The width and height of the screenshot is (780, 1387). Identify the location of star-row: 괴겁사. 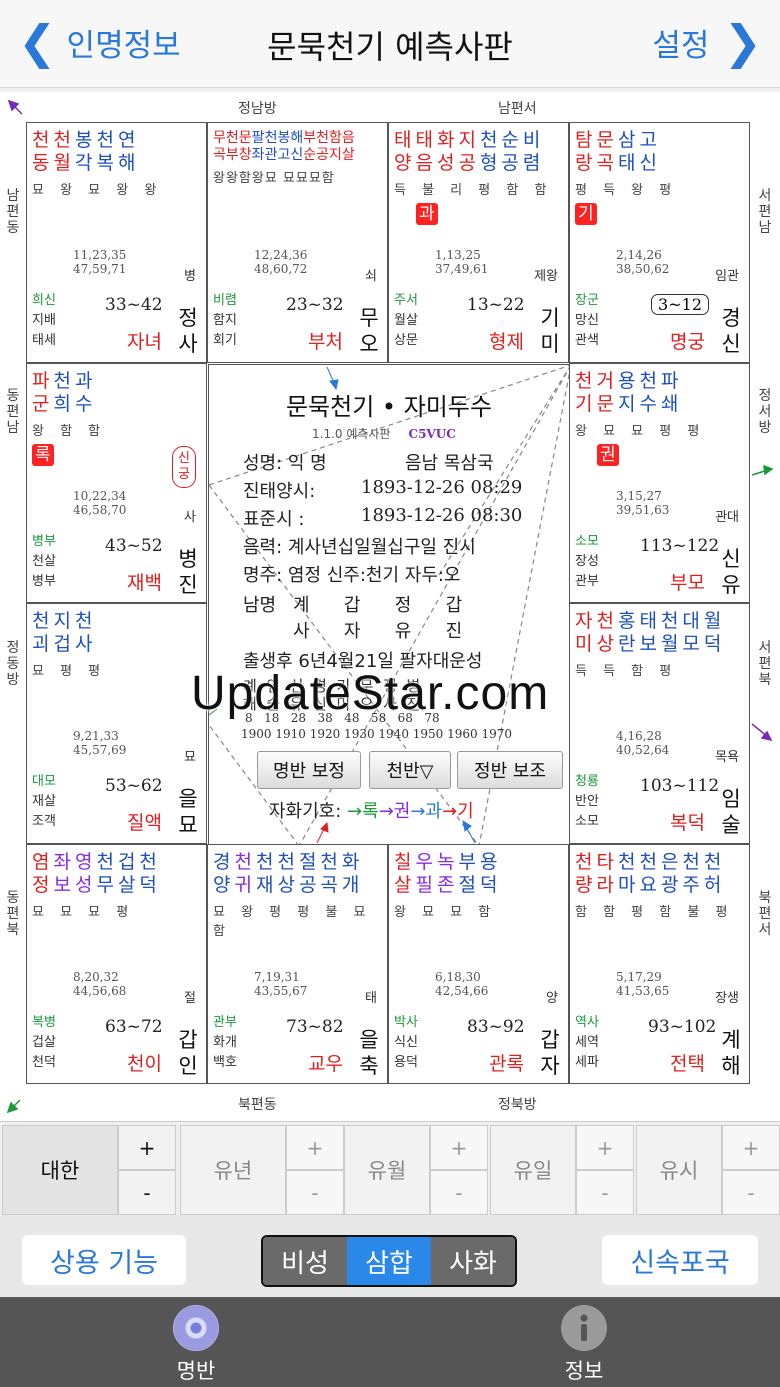
(64, 644).